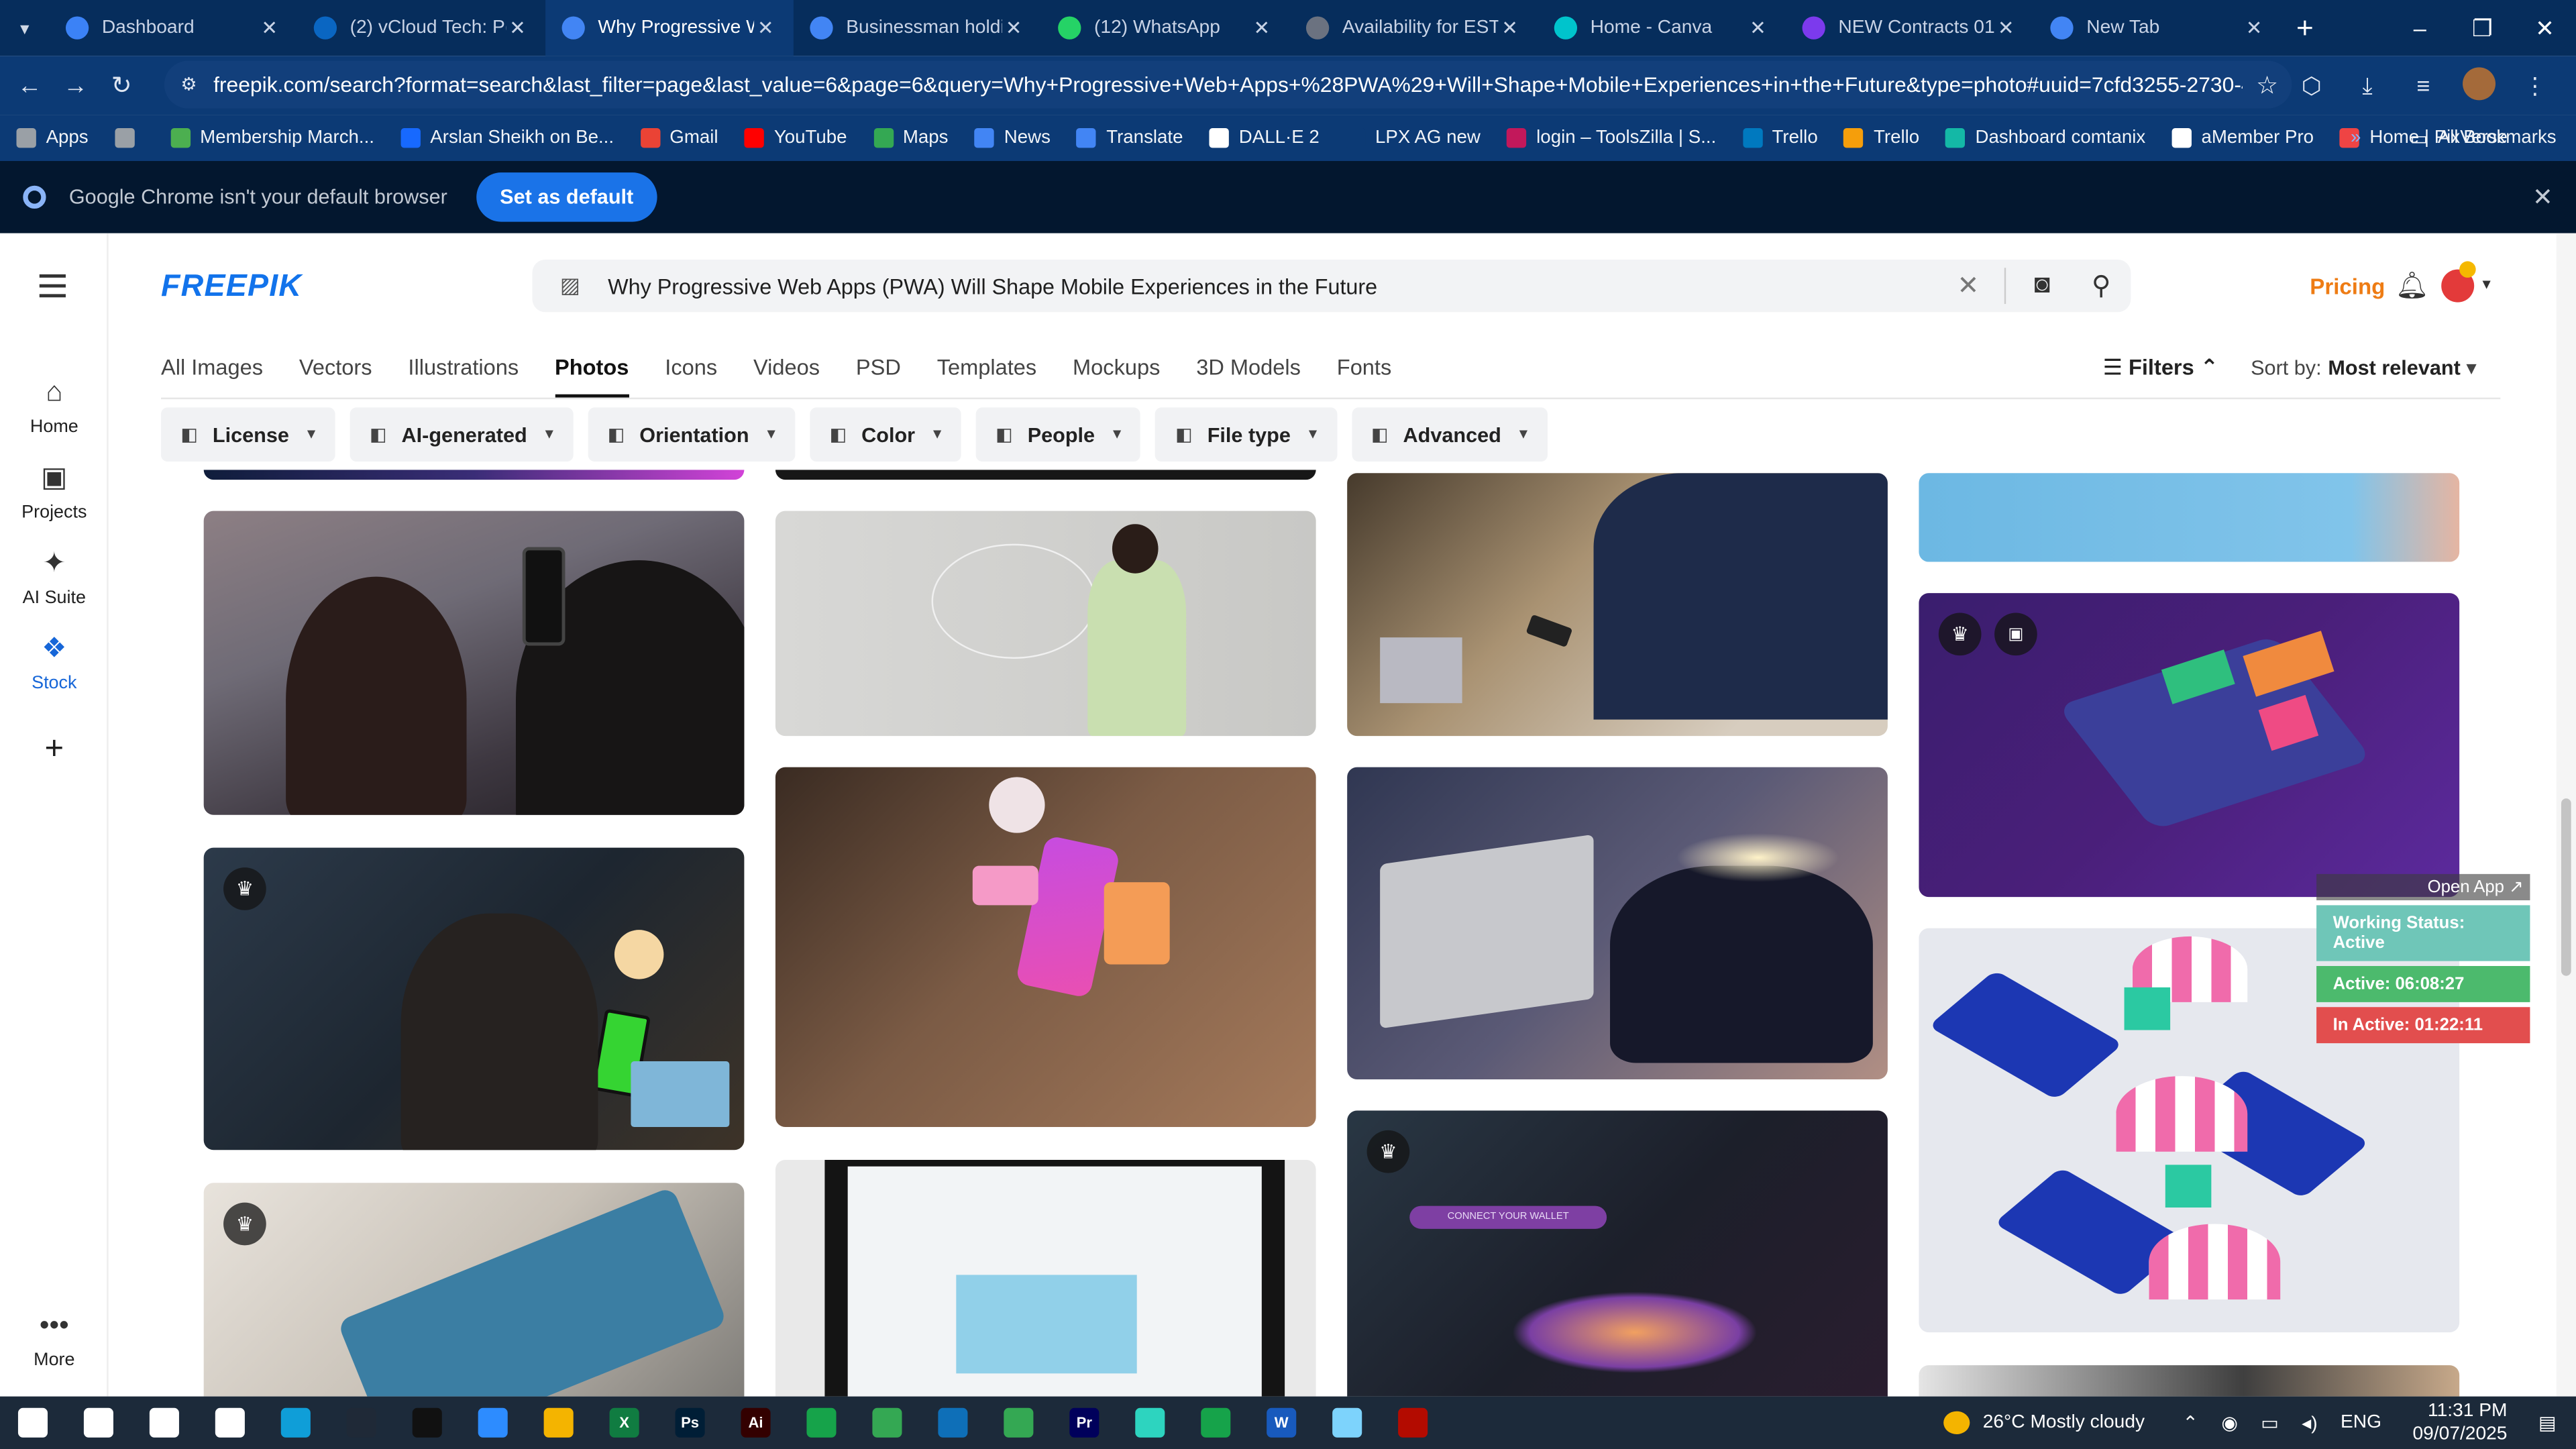  What do you see at coordinates (463, 376) in the screenshot?
I see `category-tab: Illustrations` at bounding box center [463, 376].